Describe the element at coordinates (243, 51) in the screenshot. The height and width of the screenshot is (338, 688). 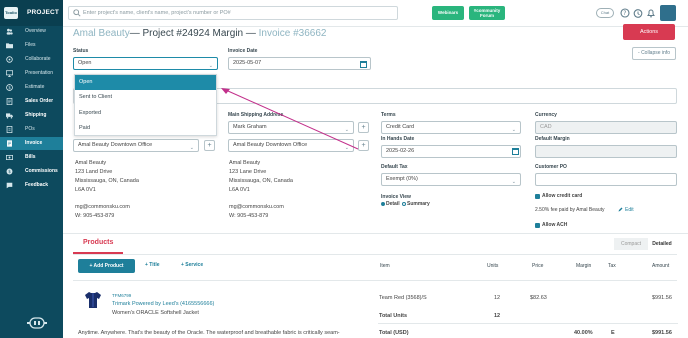
I see `invoice-date-label: Invoice Date` at that location.